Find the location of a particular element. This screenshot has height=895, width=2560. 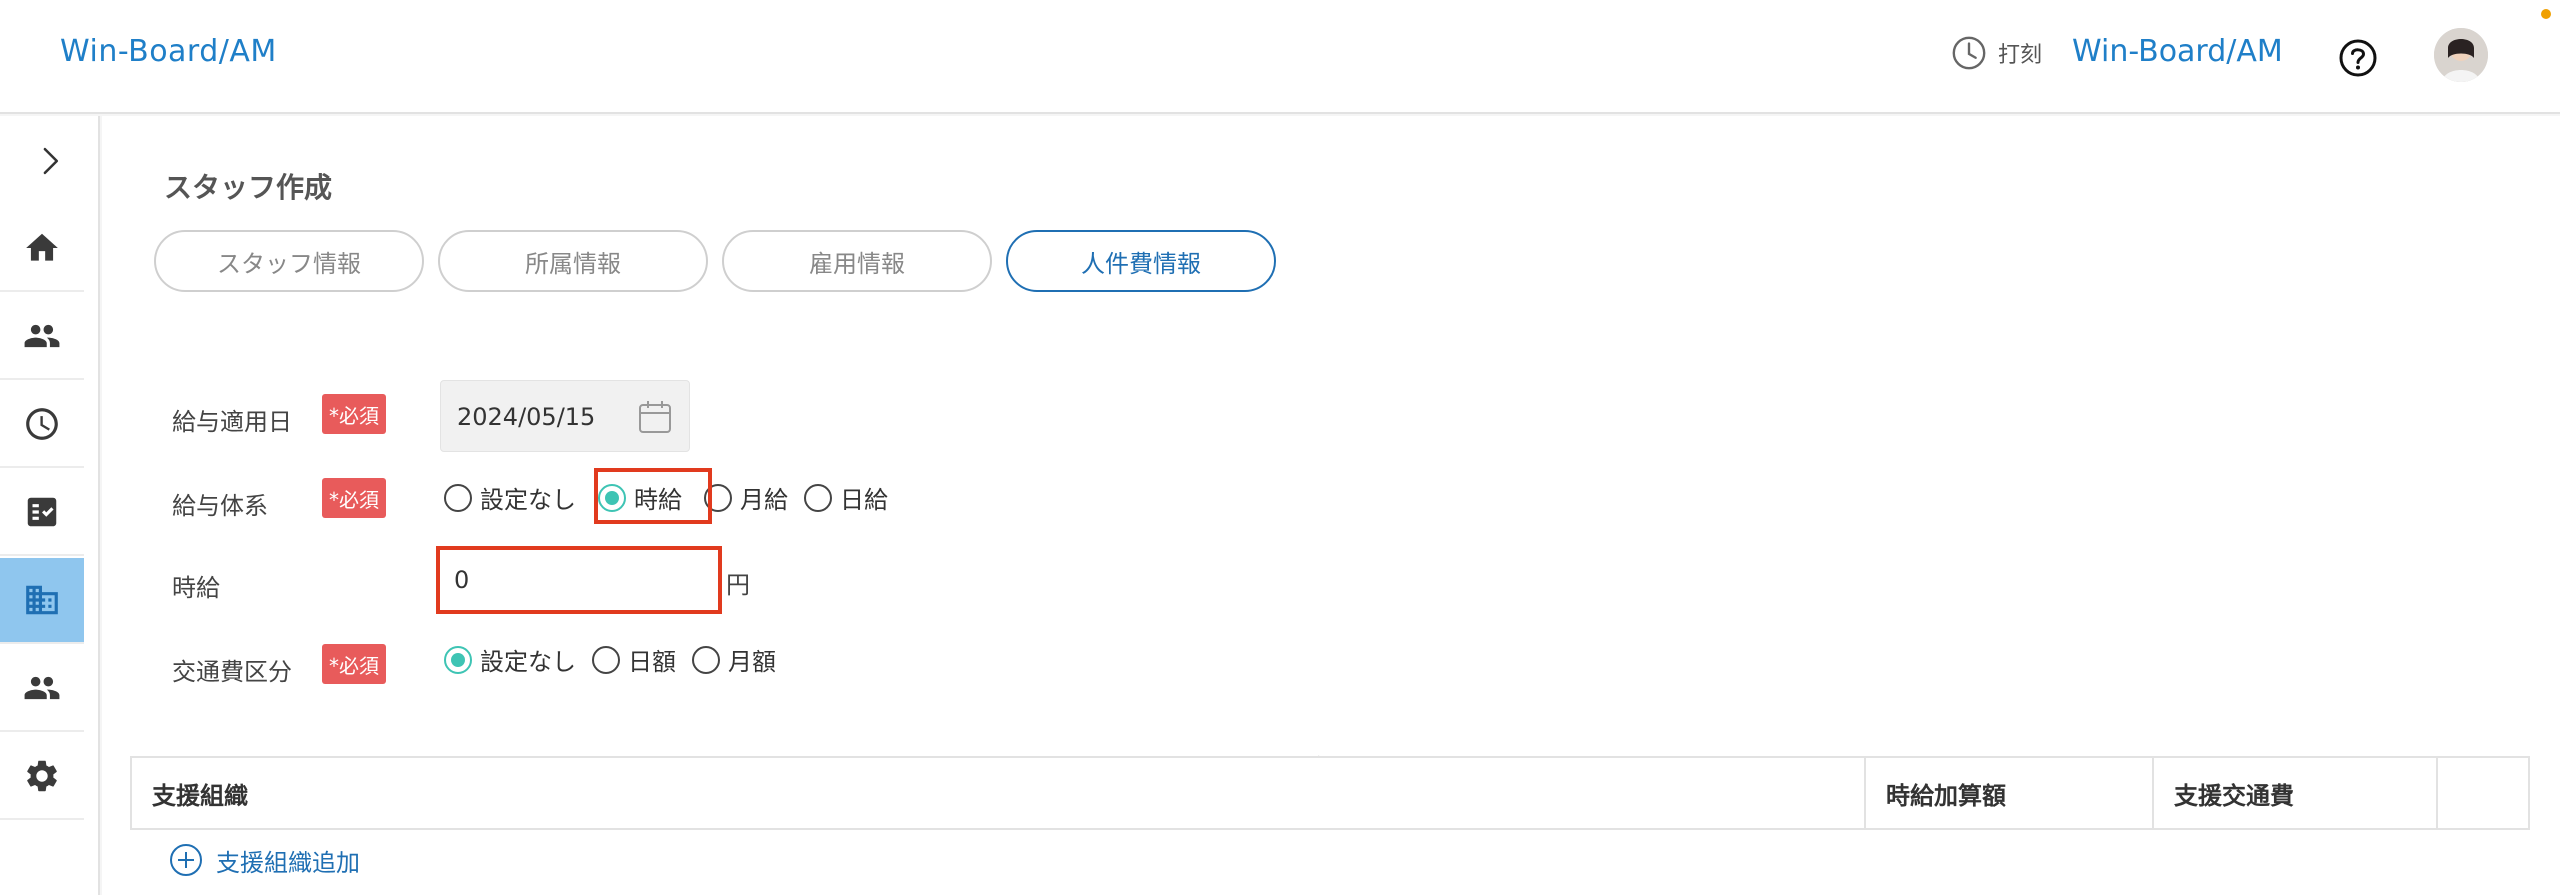

task-check-icon is located at coordinates (42, 512).